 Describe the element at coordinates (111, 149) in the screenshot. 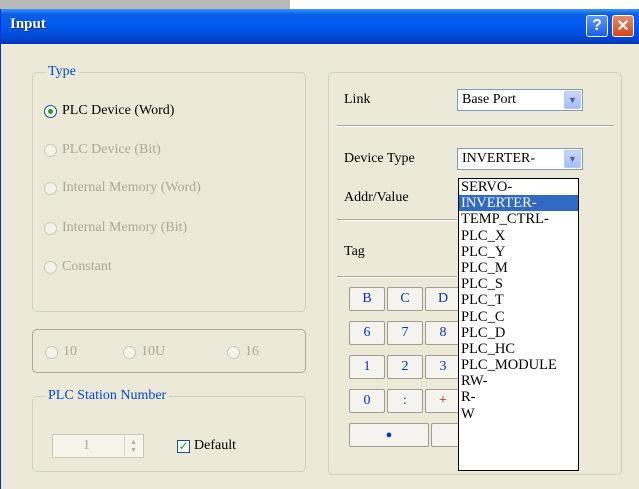

I see `radio-label: PLC Device (Bit)` at that location.